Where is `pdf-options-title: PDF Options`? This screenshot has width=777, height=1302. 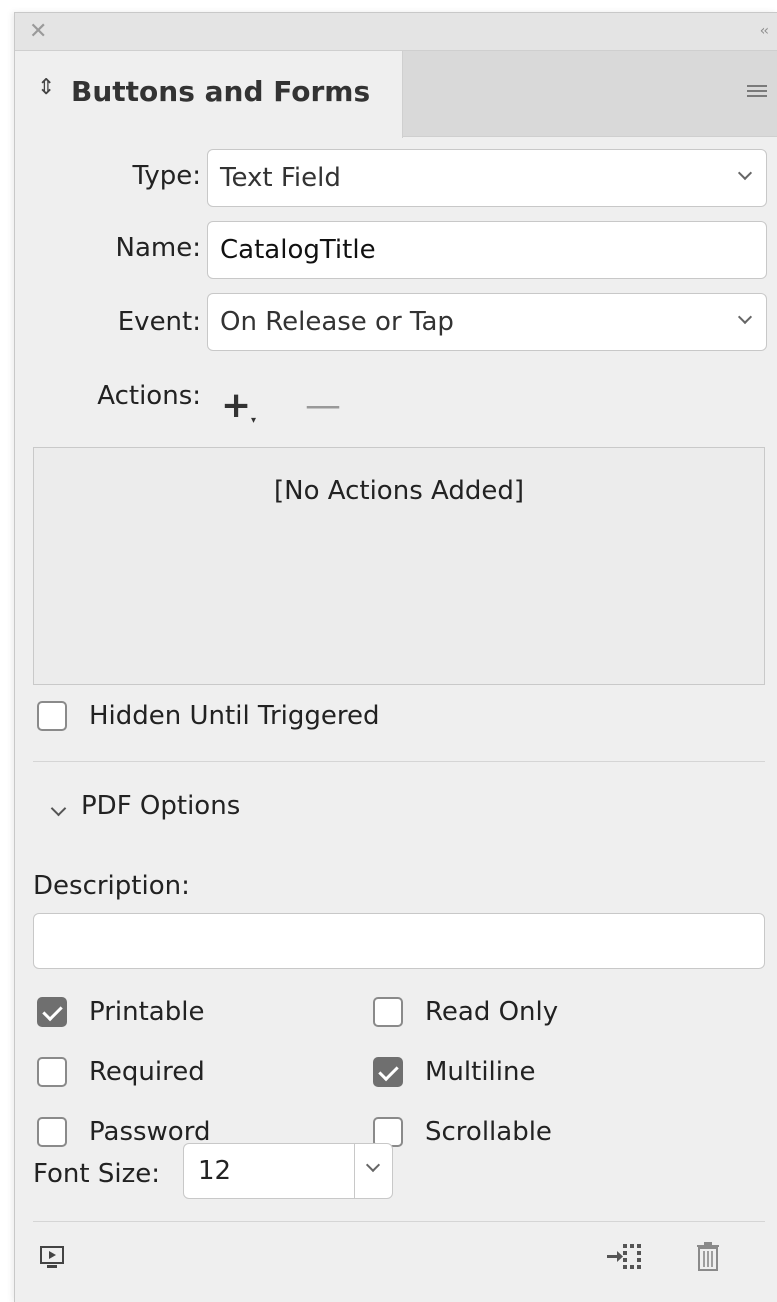
pdf-options-title: PDF Options is located at coordinates (160, 806).